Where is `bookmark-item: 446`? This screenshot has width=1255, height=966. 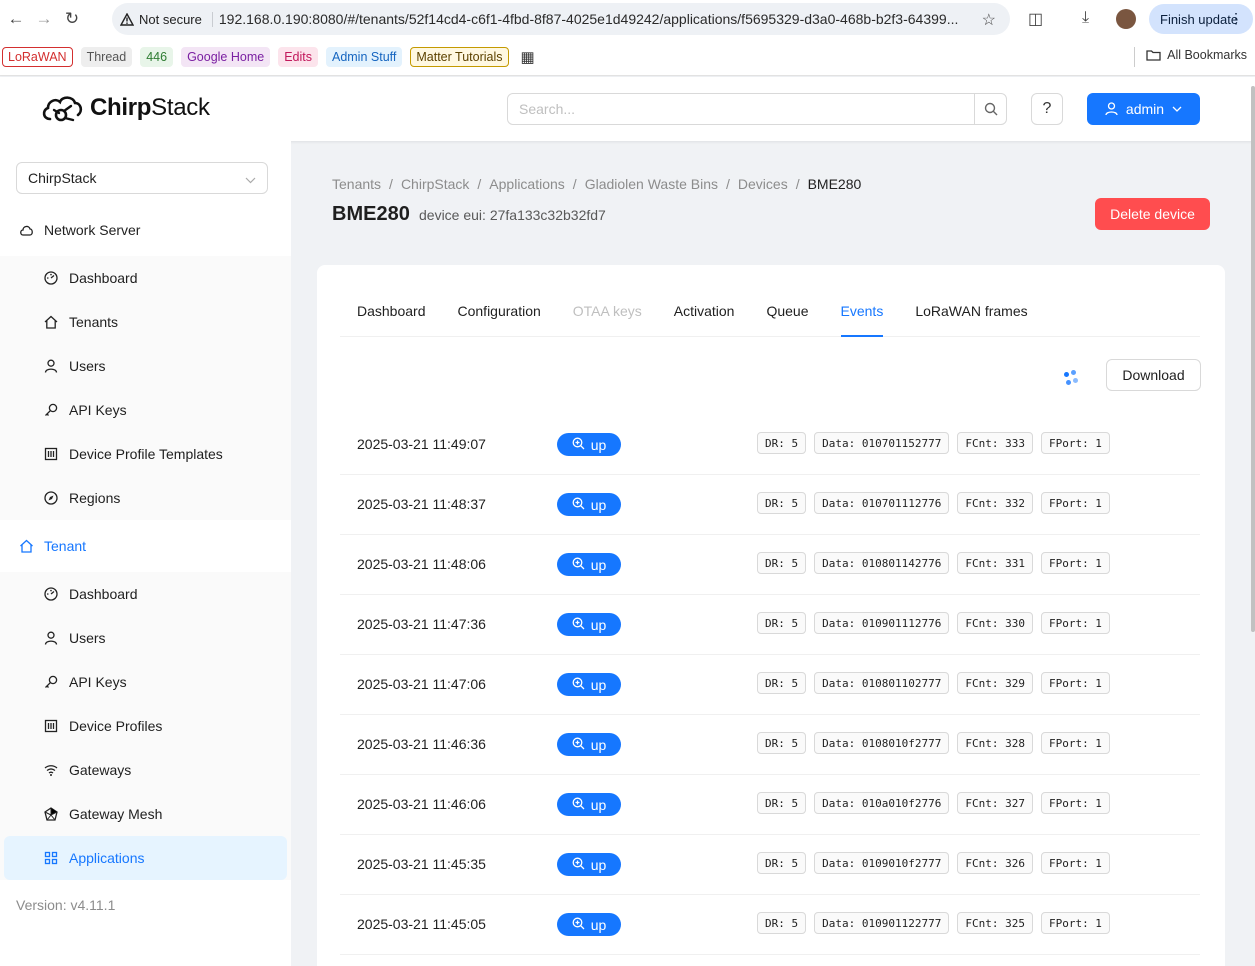 bookmark-item: 446 is located at coordinates (157, 56).